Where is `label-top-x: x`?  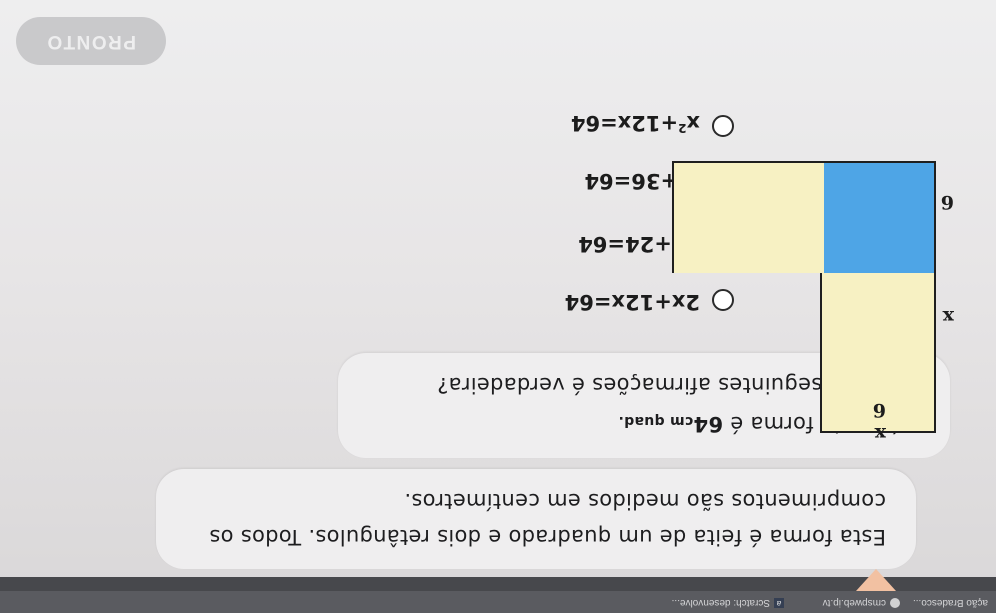
label-top-x: x is located at coordinates (880, 434).